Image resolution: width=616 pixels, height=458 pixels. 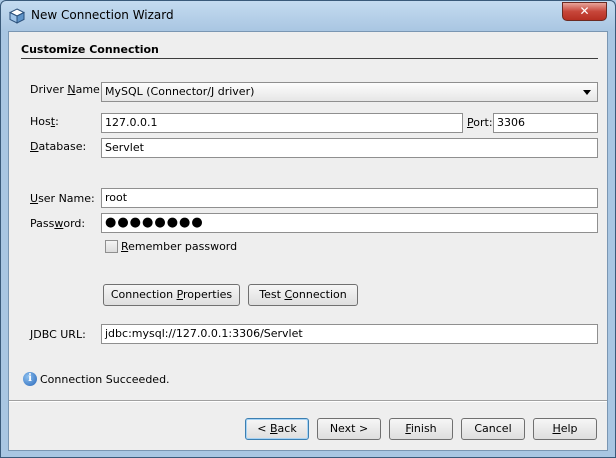 What do you see at coordinates (282, 123) in the screenshot?
I see `host-field: 127.0.0.1` at bounding box center [282, 123].